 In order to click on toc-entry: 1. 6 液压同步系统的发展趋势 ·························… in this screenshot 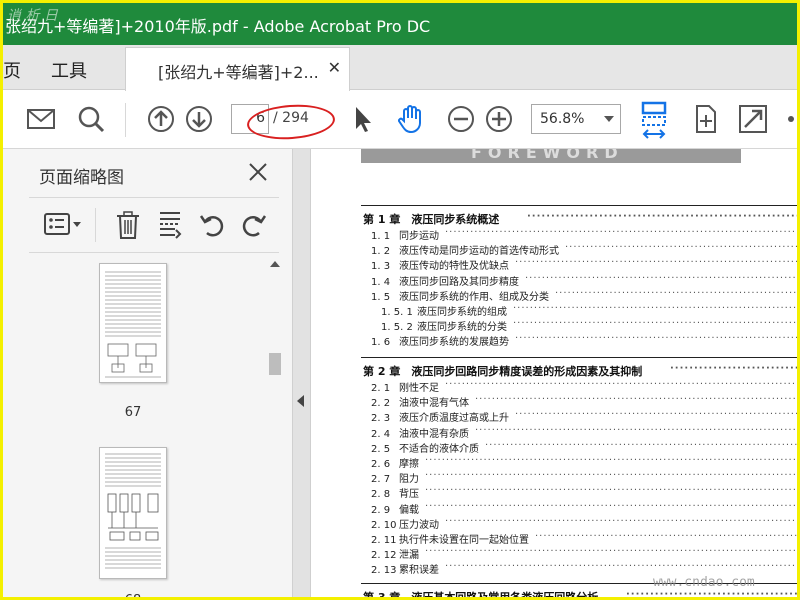, I will do `click(584, 340)`.